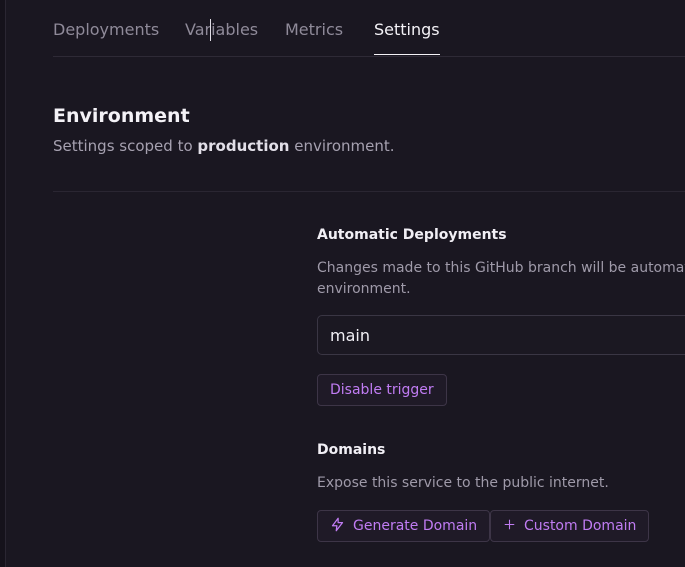  What do you see at coordinates (342, 146) in the screenshot?
I see `subtitle-suffix: environment.` at bounding box center [342, 146].